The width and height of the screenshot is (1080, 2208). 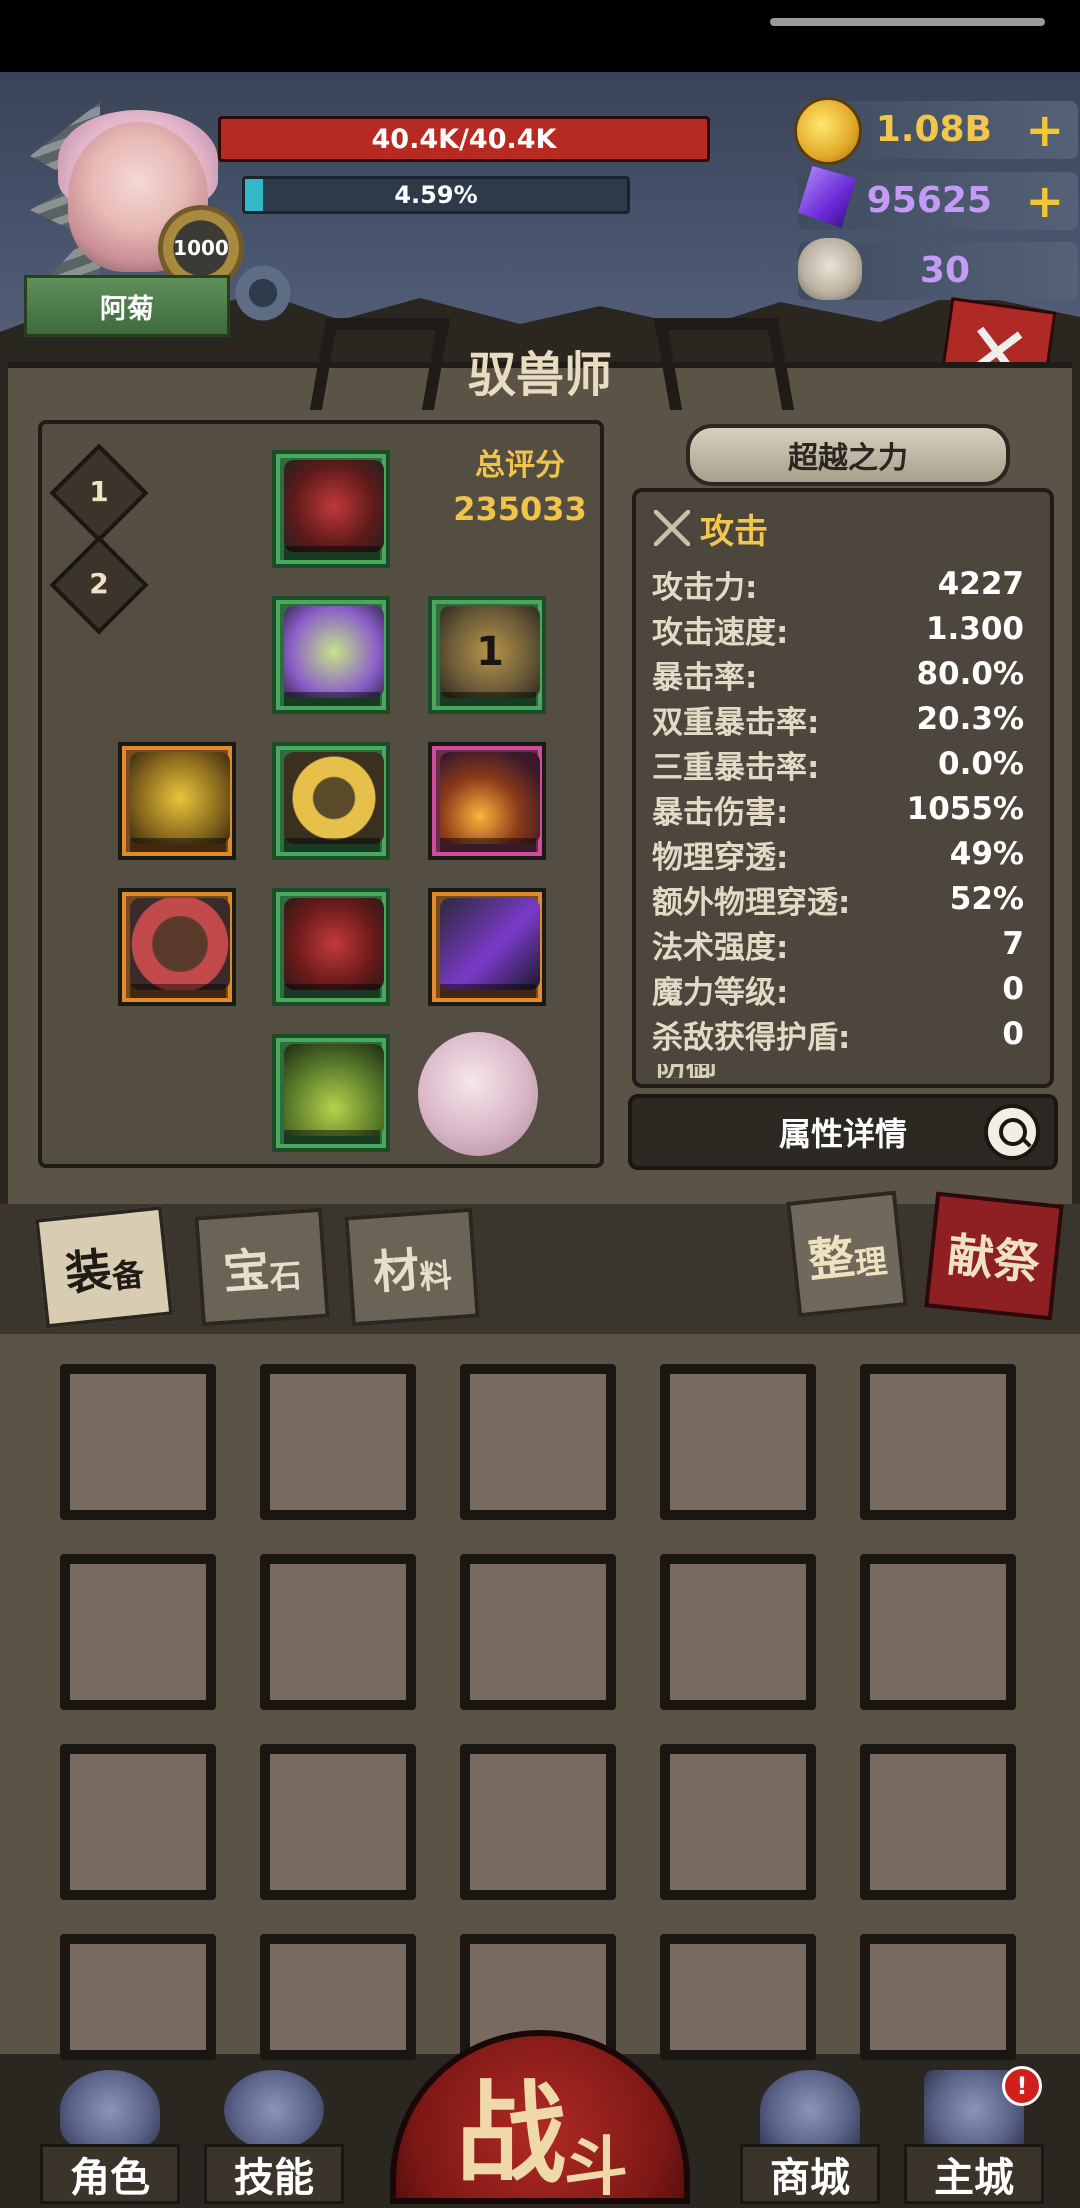 What do you see at coordinates (828, 131) in the screenshot?
I see `gold-coin-icon` at bounding box center [828, 131].